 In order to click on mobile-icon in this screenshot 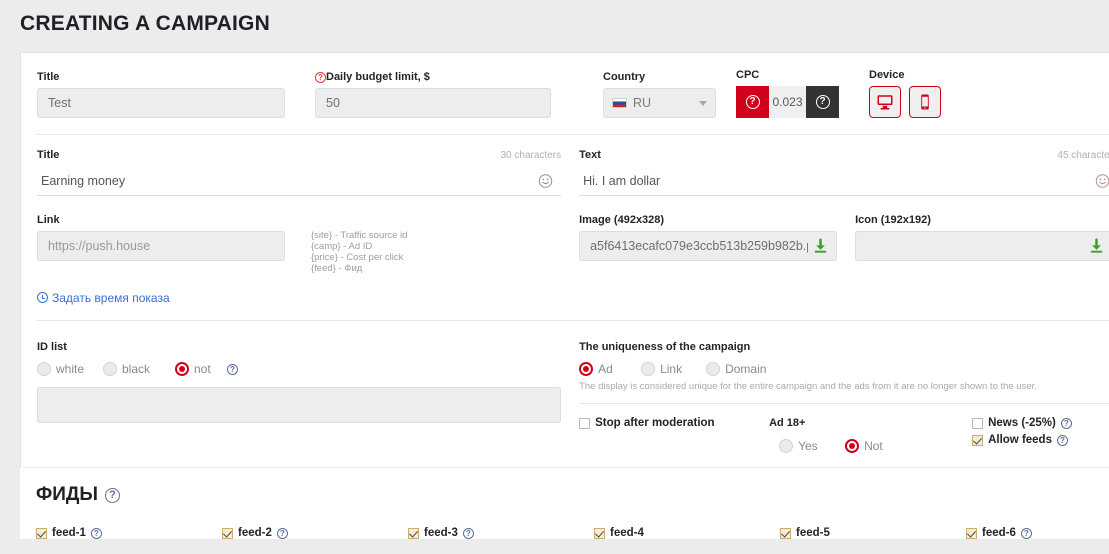, I will do `click(925, 102)`.